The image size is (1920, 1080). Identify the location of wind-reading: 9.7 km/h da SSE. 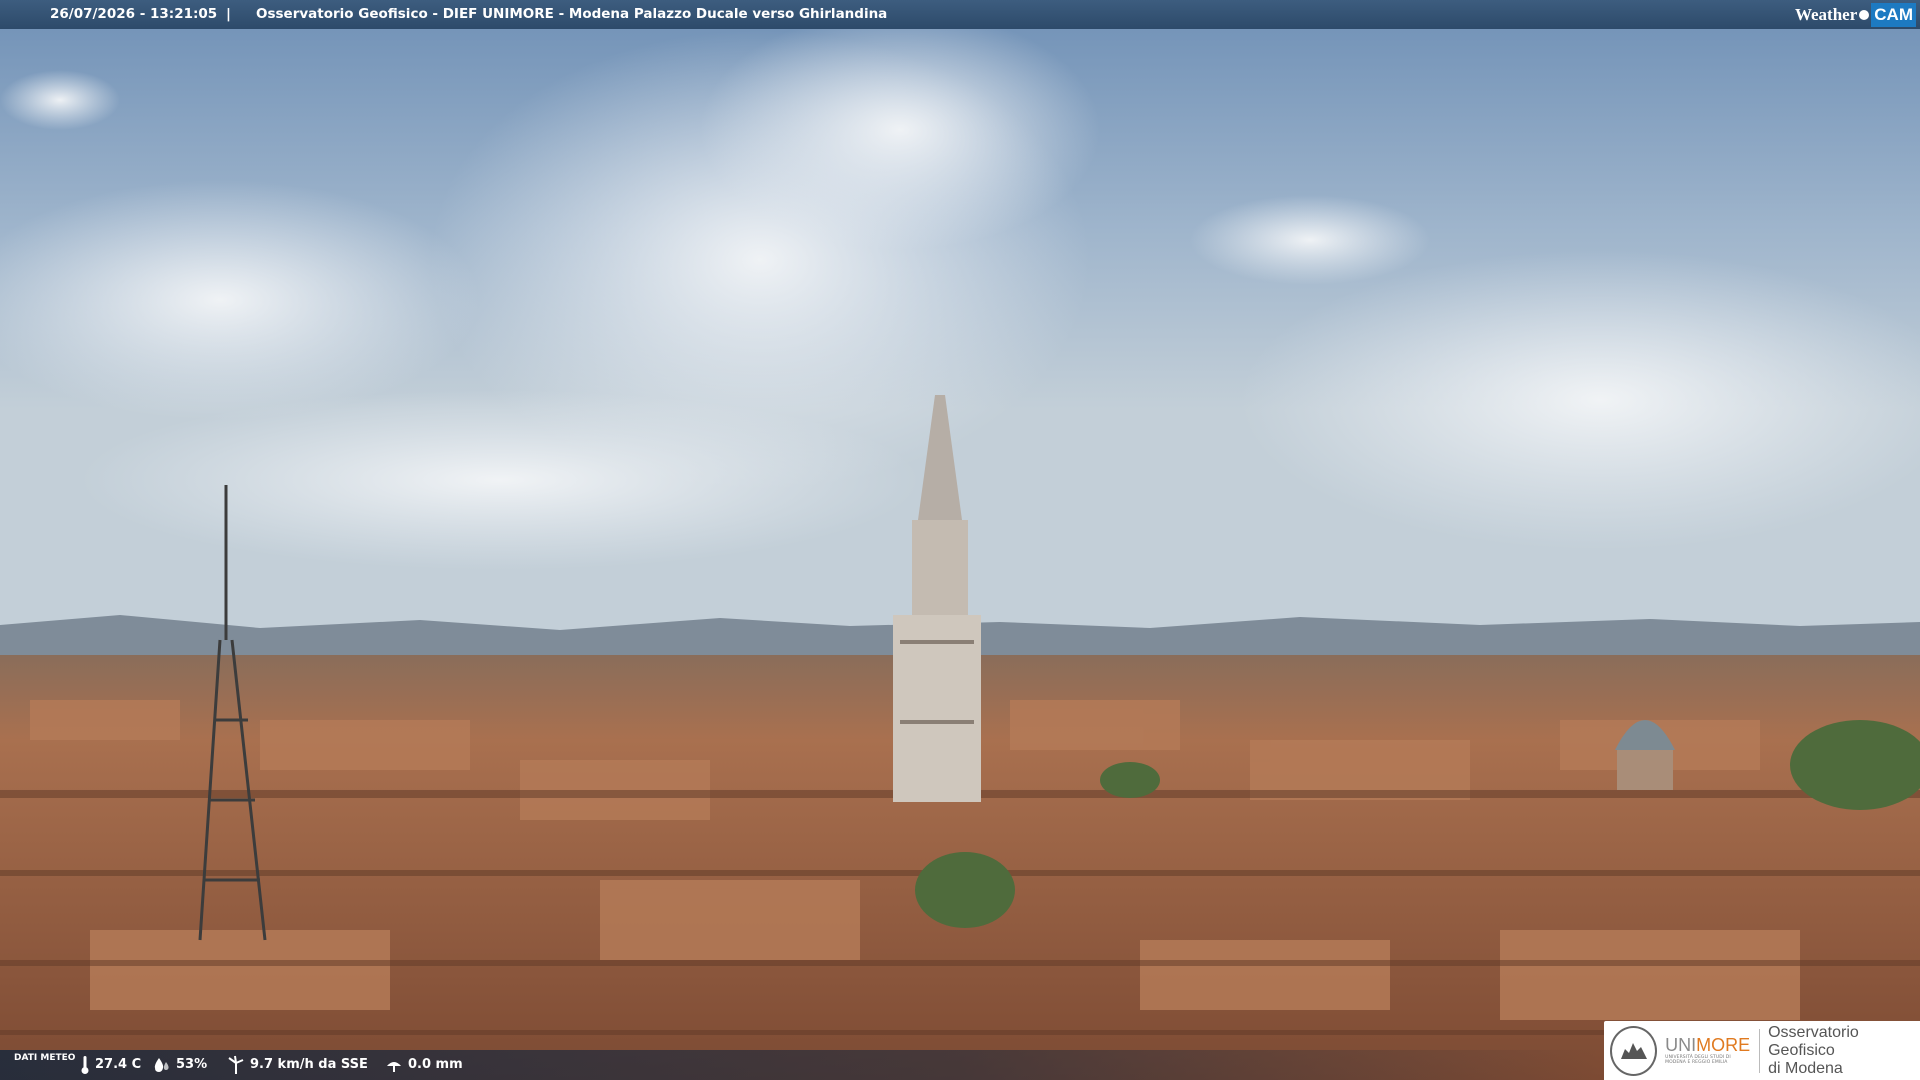
(297, 1065).